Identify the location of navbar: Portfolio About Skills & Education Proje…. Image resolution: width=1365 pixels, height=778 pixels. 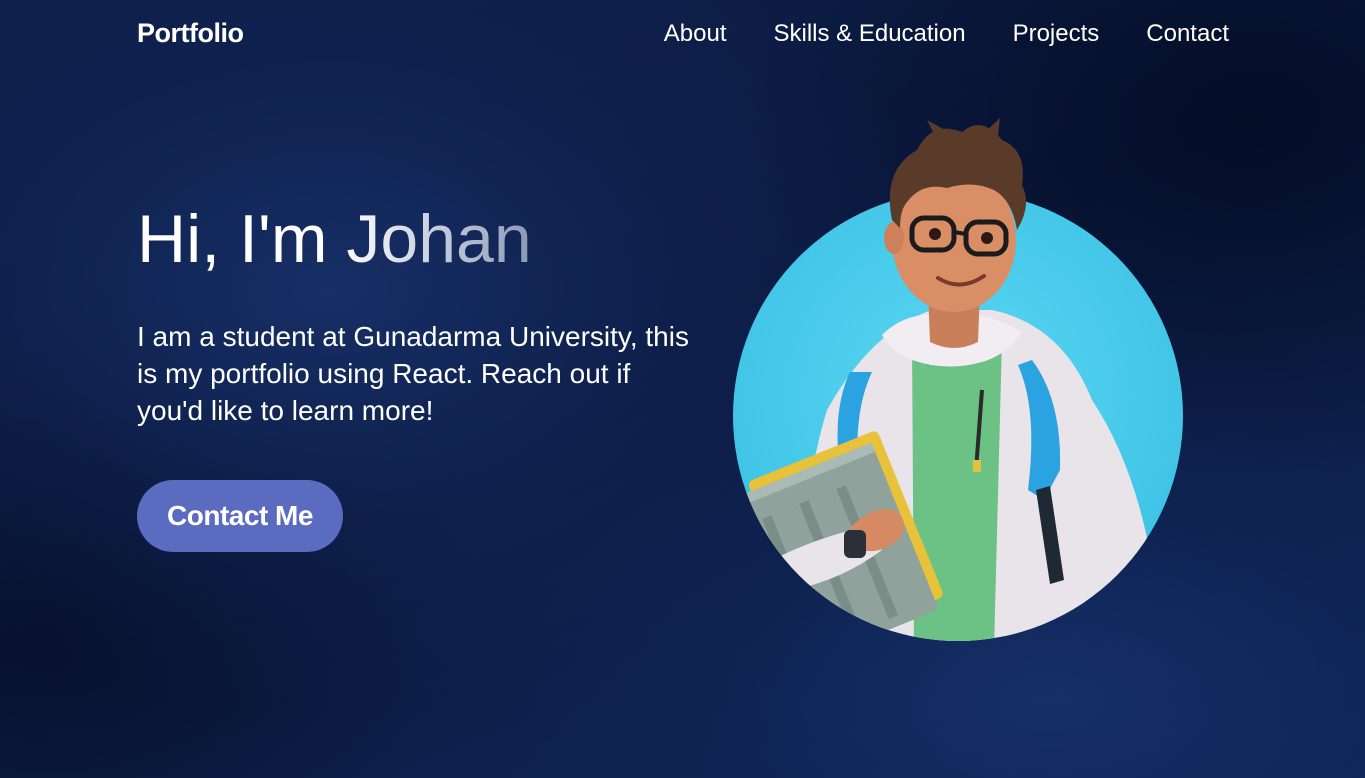
(682, 35).